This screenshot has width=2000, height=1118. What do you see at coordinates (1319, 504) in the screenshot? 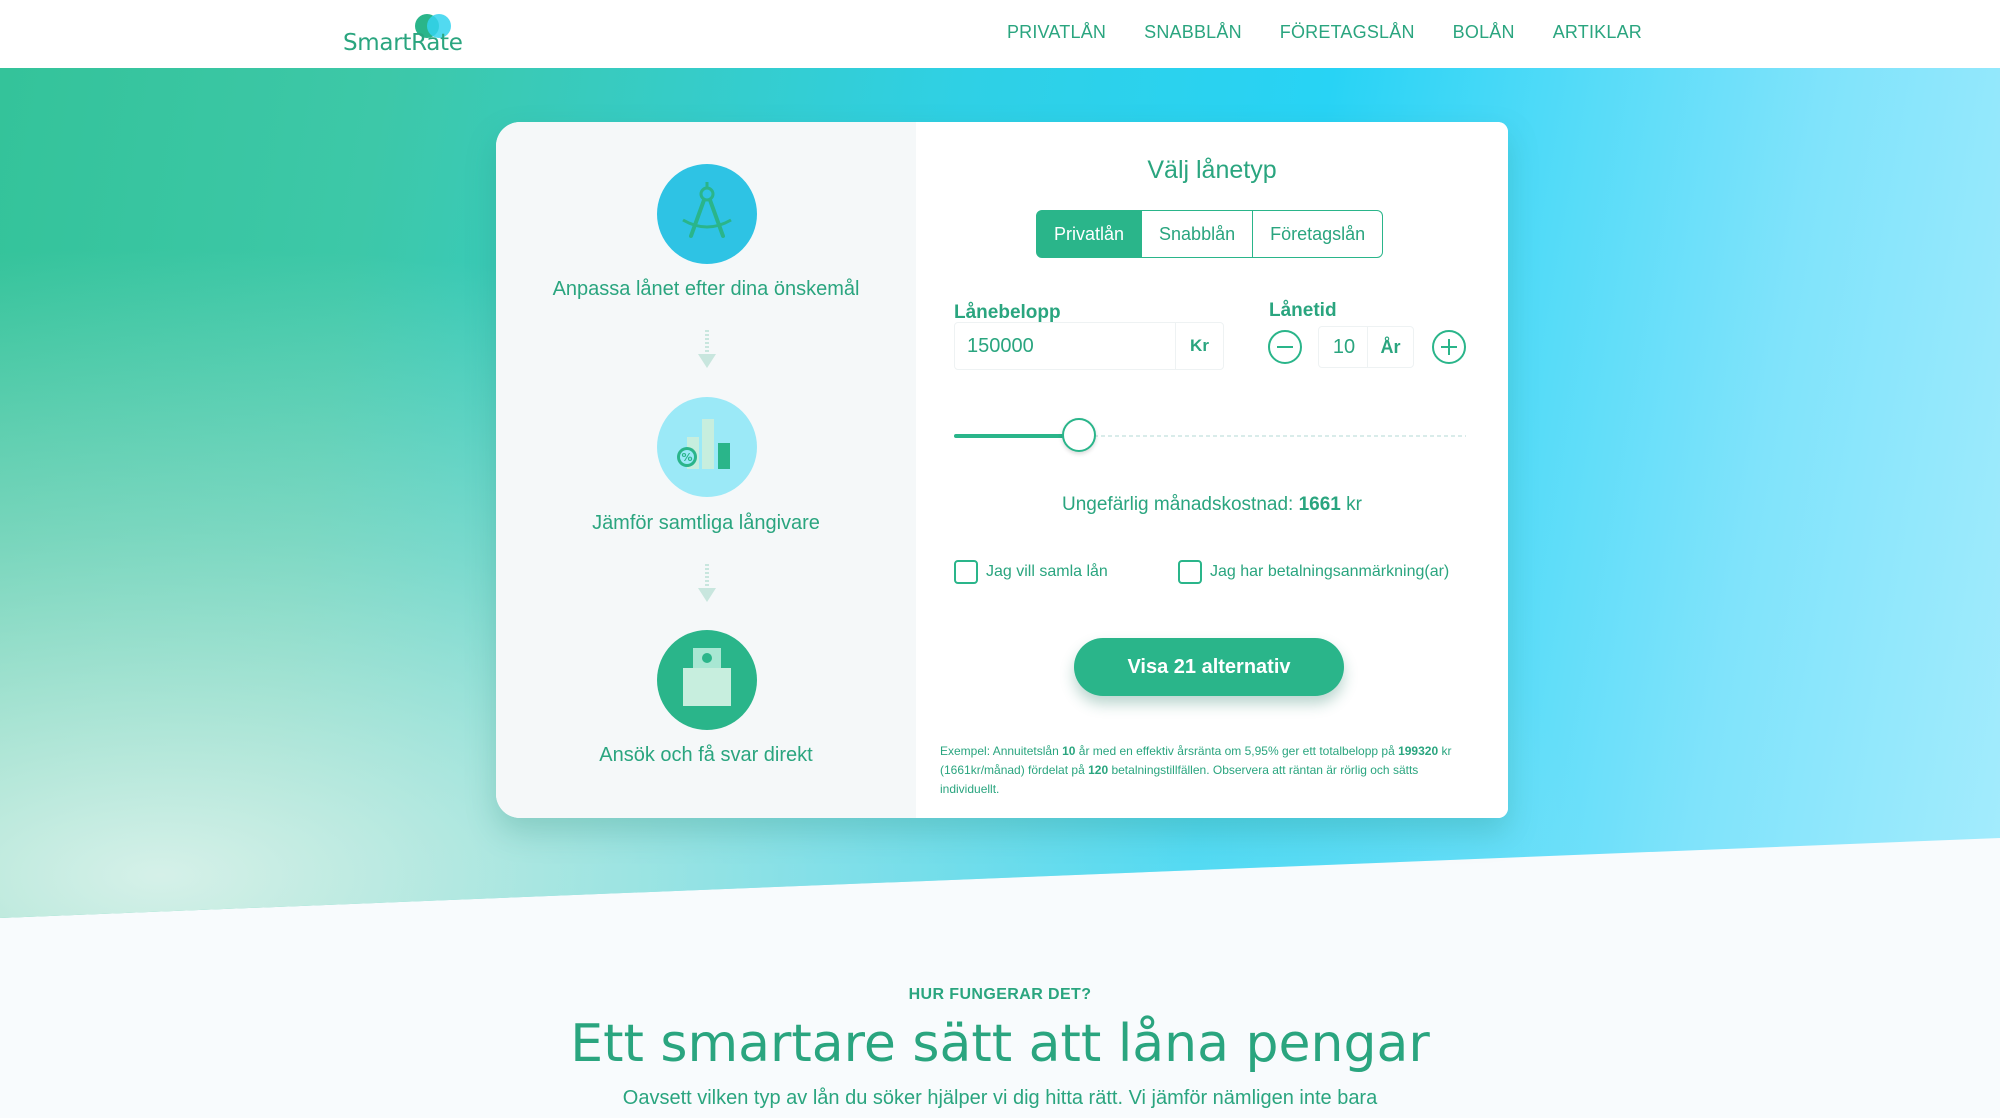
I see `monthly-cost-value: 1661` at bounding box center [1319, 504].